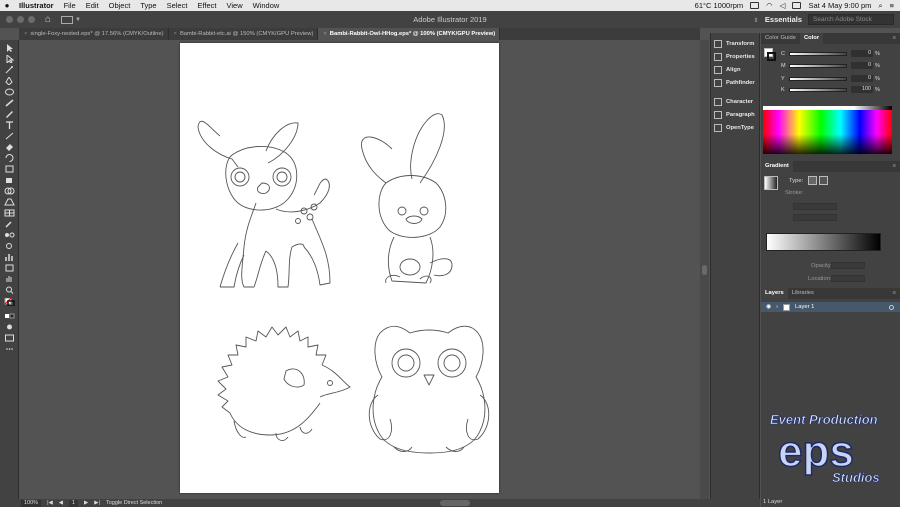 This screenshot has width=900, height=507. What do you see at coordinates (892, 5) in the screenshot?
I see `notification-icon: ≡` at bounding box center [892, 5].